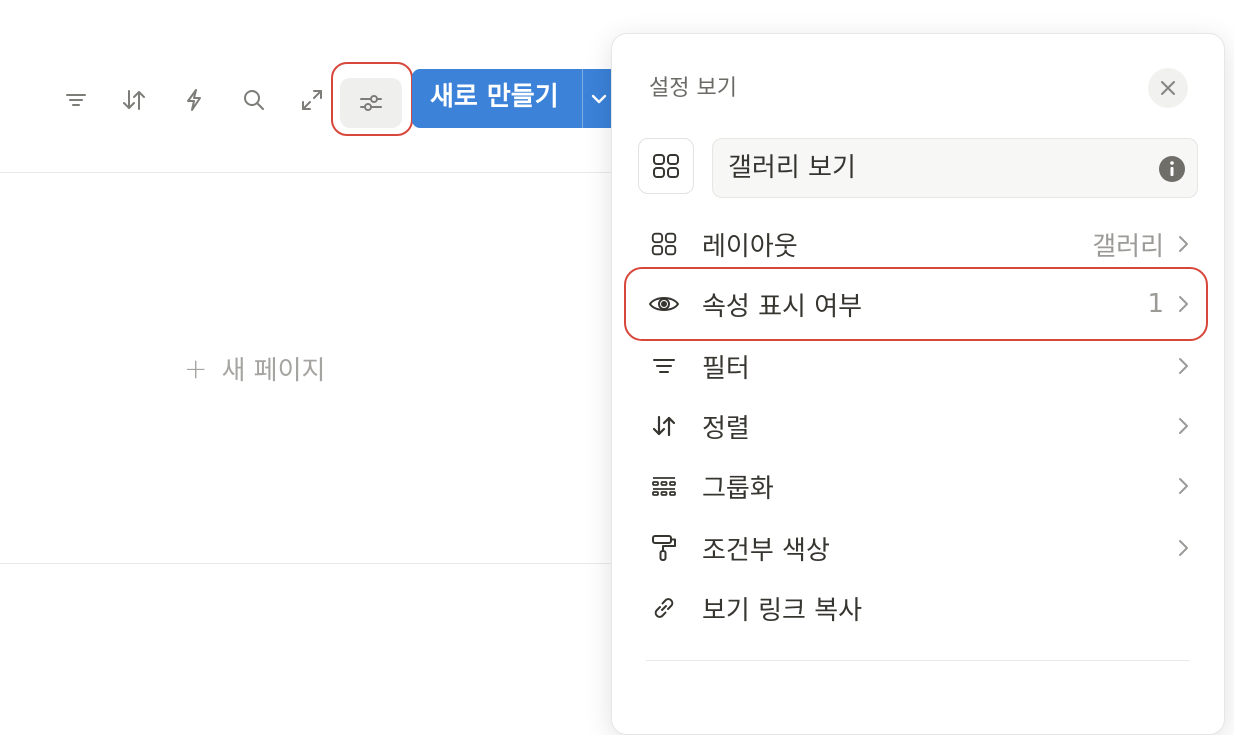 Image resolution: width=1234 pixels, height=735 pixels. What do you see at coordinates (918, 608) in the screenshot?
I see `menu-item-copy-view-link: 보기 링크 복사` at bounding box center [918, 608].